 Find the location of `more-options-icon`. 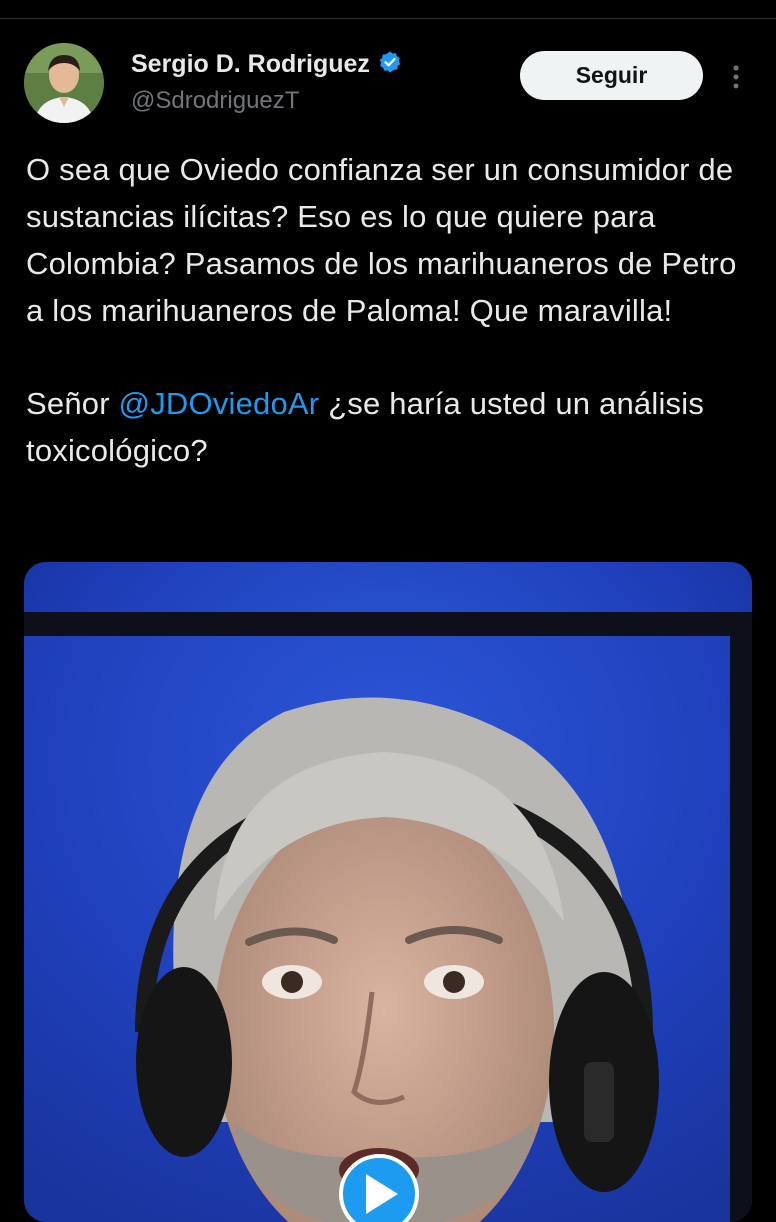

more-options-icon is located at coordinates (736, 77).